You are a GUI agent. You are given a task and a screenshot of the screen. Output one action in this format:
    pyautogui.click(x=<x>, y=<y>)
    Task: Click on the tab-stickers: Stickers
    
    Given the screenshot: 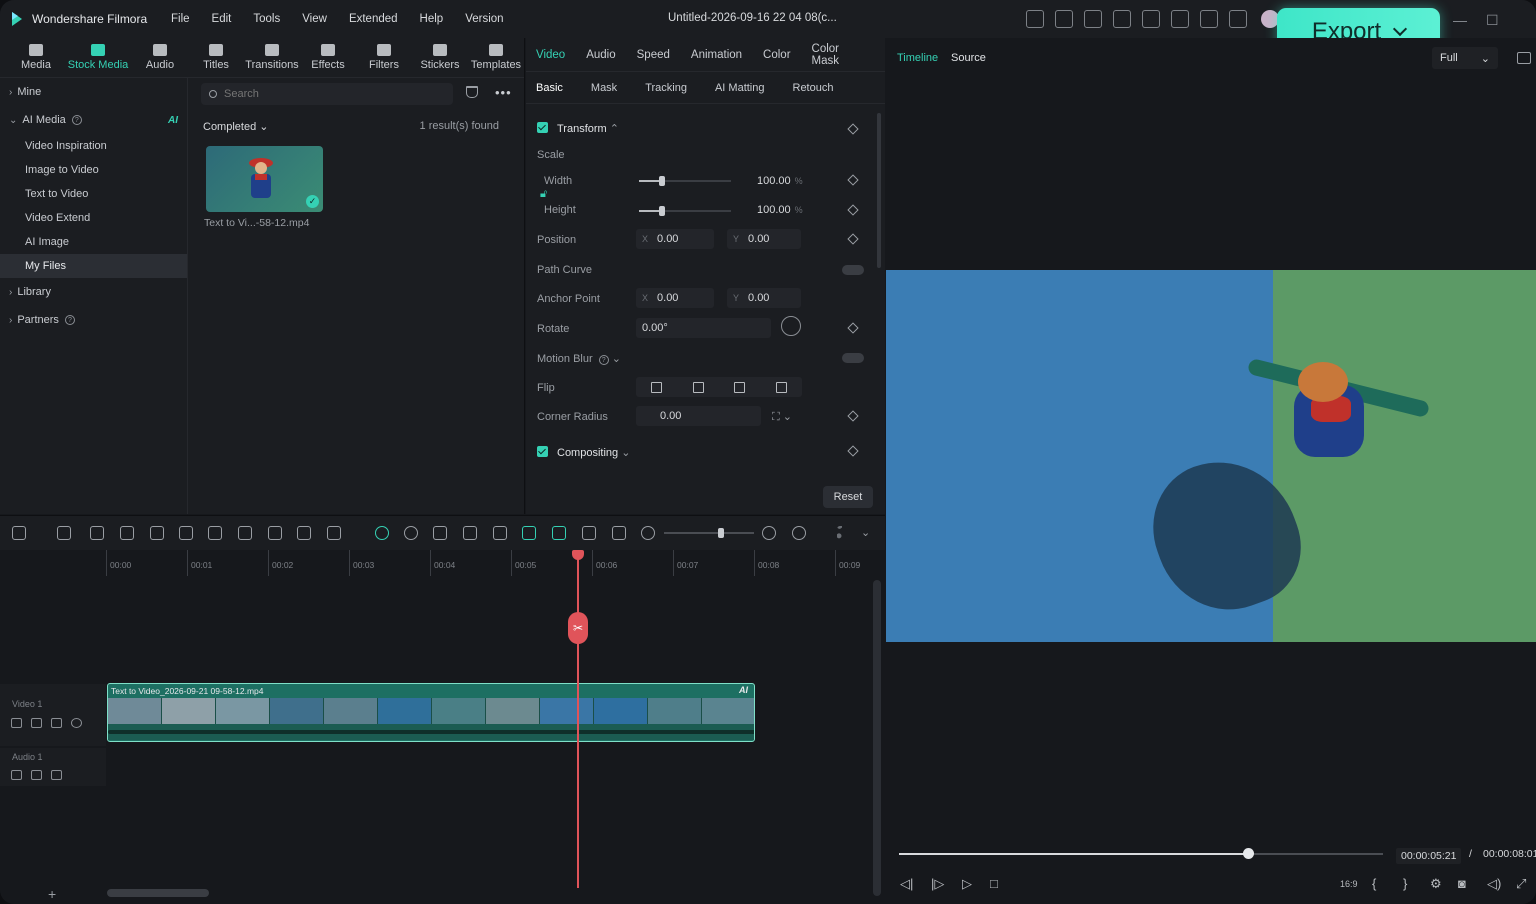 What is the action you would take?
    pyautogui.click(x=440, y=60)
    